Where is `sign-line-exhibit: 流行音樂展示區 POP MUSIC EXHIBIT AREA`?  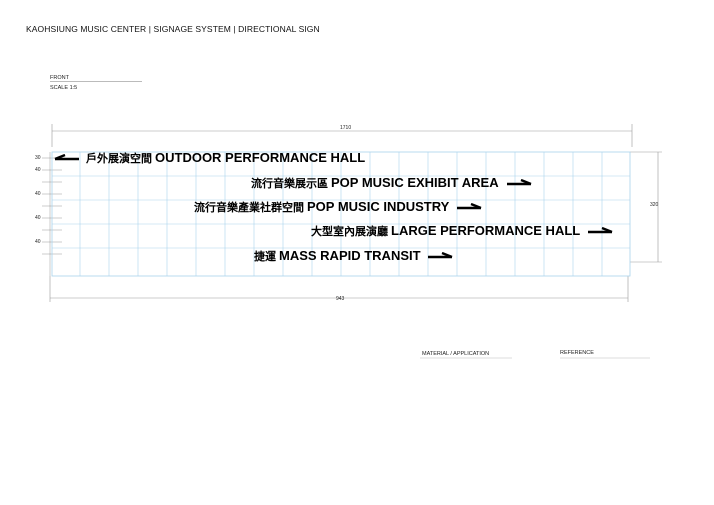
sign-line-exhibit: 流行音樂展示區 POP MUSIC EXHIBIT AREA is located at coordinates (391, 183).